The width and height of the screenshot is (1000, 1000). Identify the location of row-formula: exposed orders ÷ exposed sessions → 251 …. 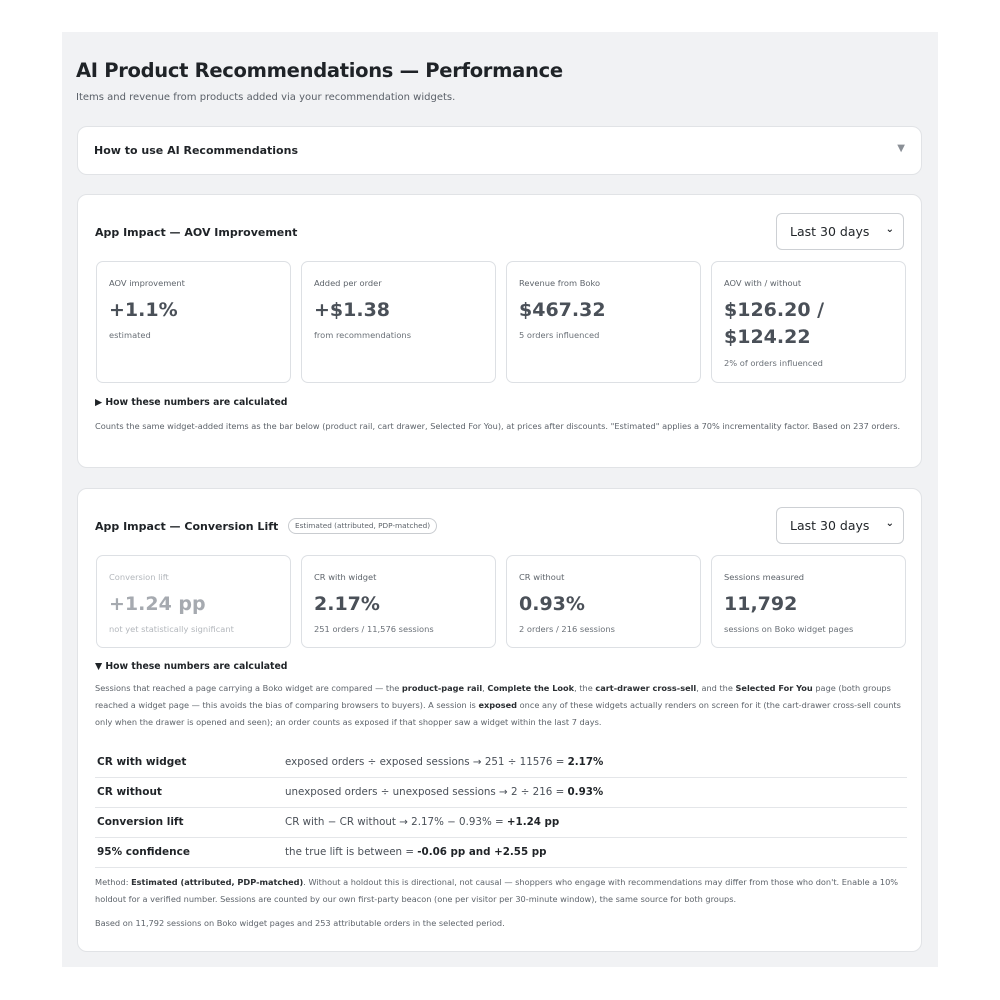
(444, 762).